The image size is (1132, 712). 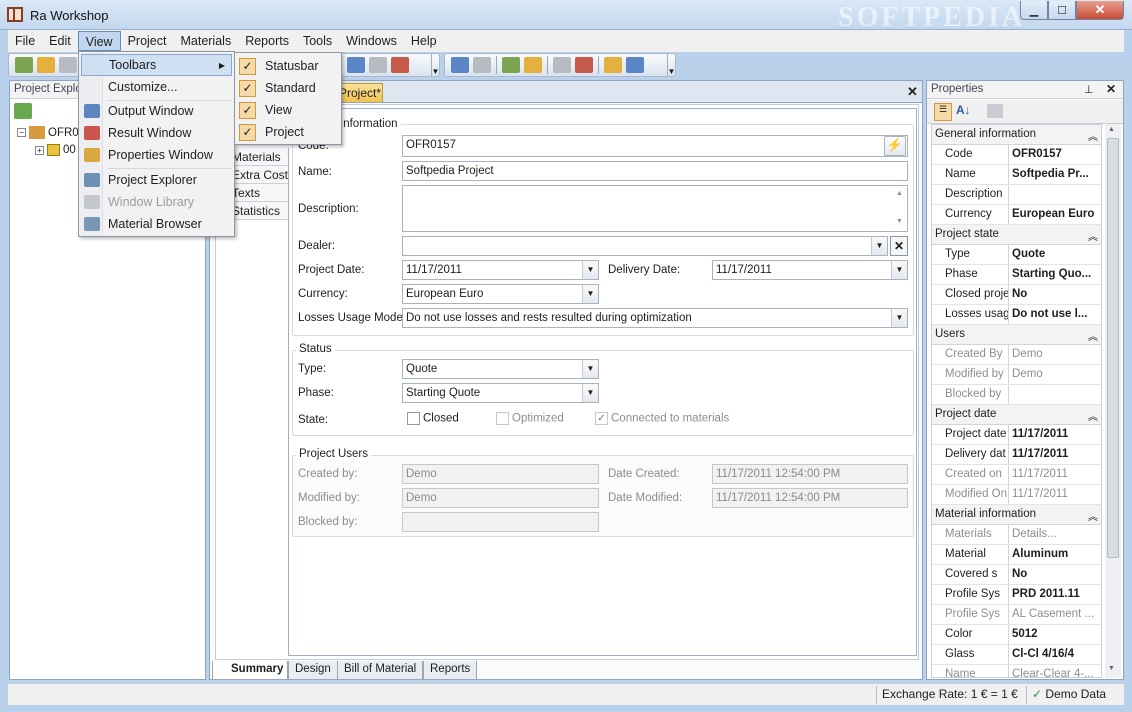 I want to click on side-tab-extra-costs: Extra Costs, so click(x=258, y=175).